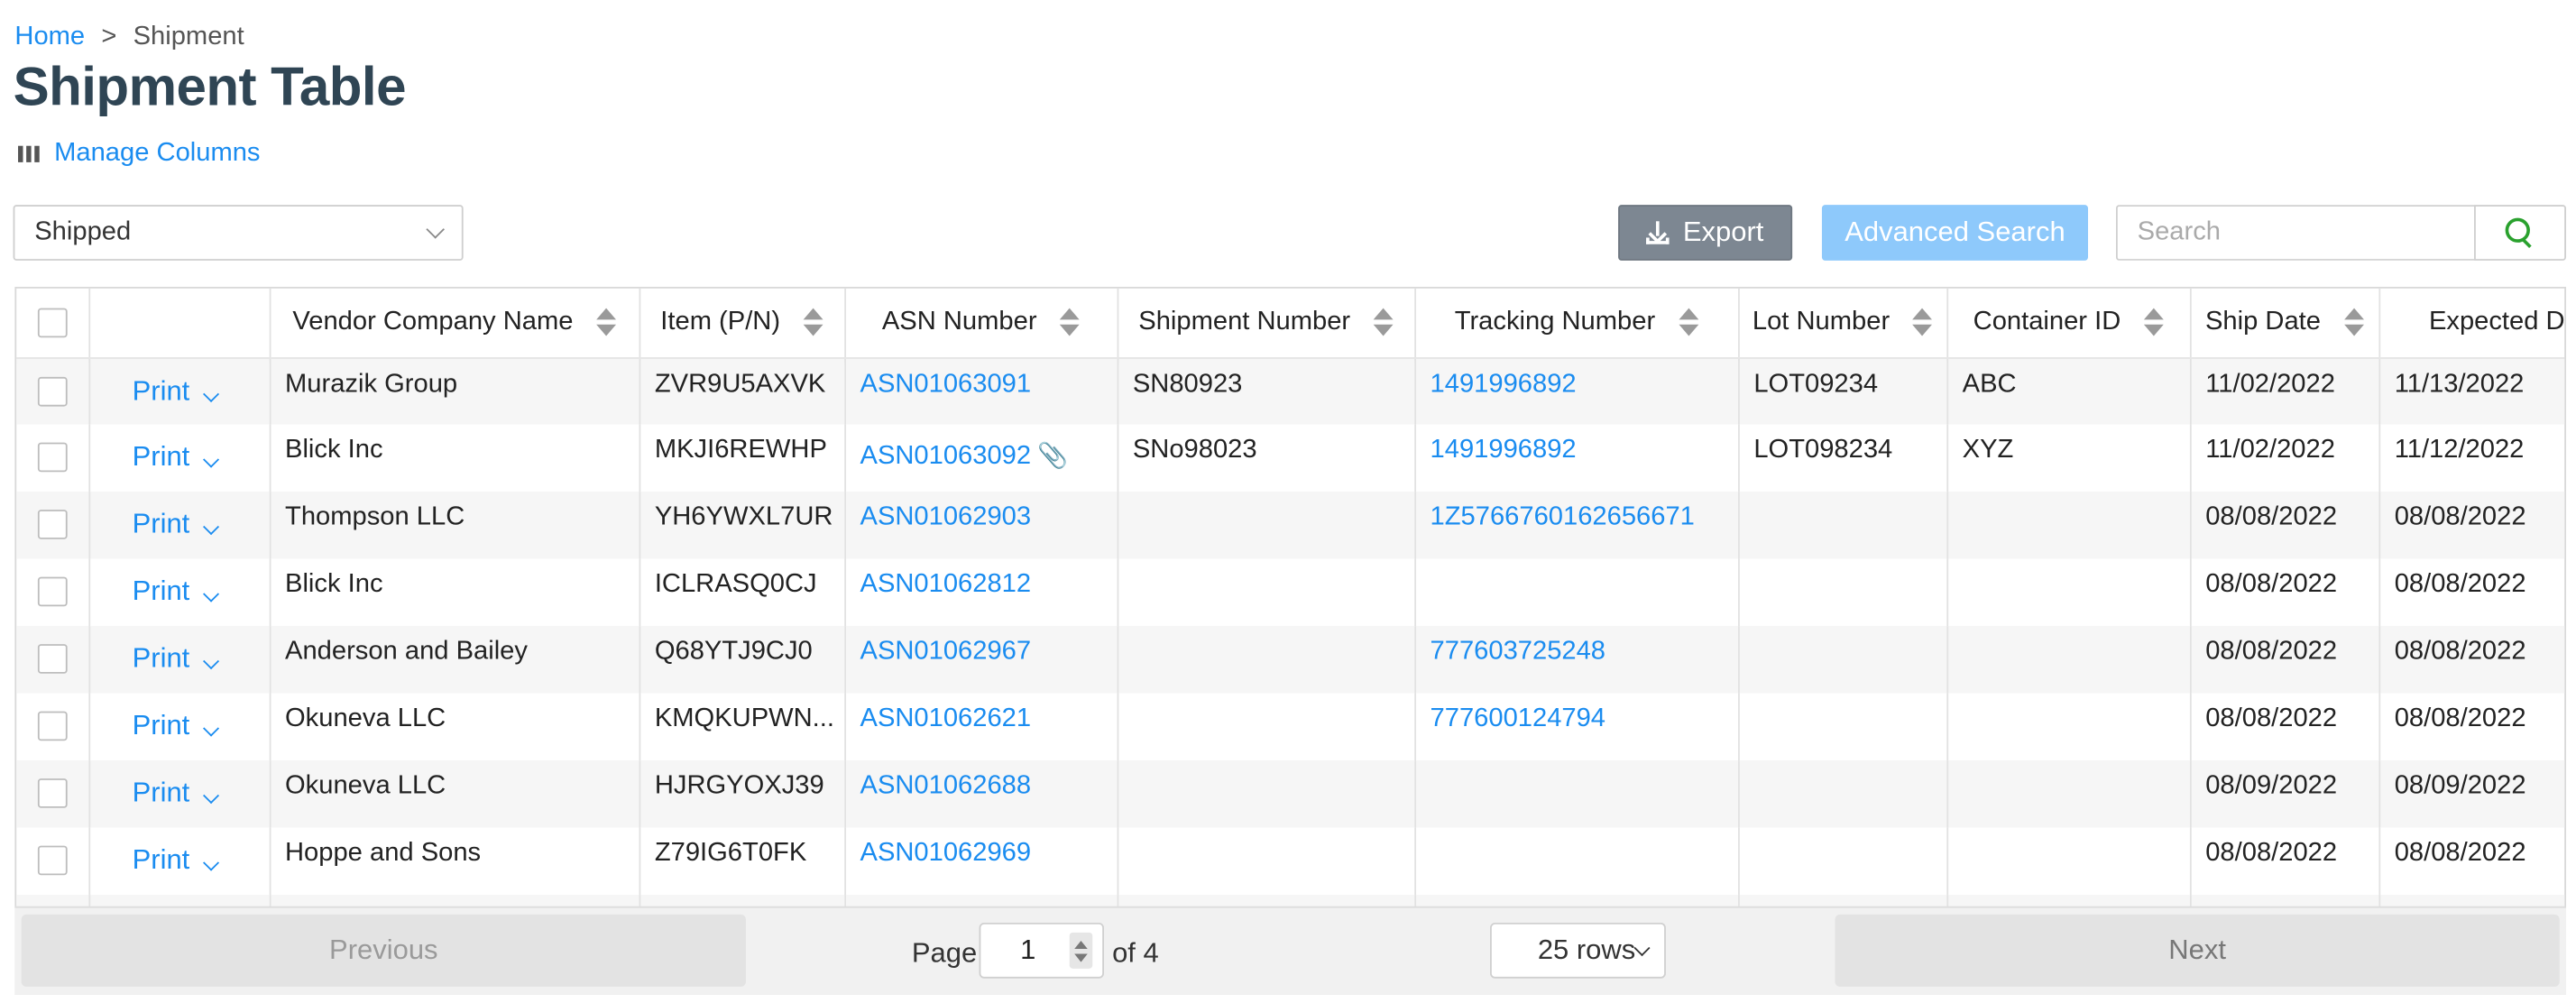  Describe the element at coordinates (981, 323) in the screenshot. I see `column-header-asn: ASN Number` at that location.